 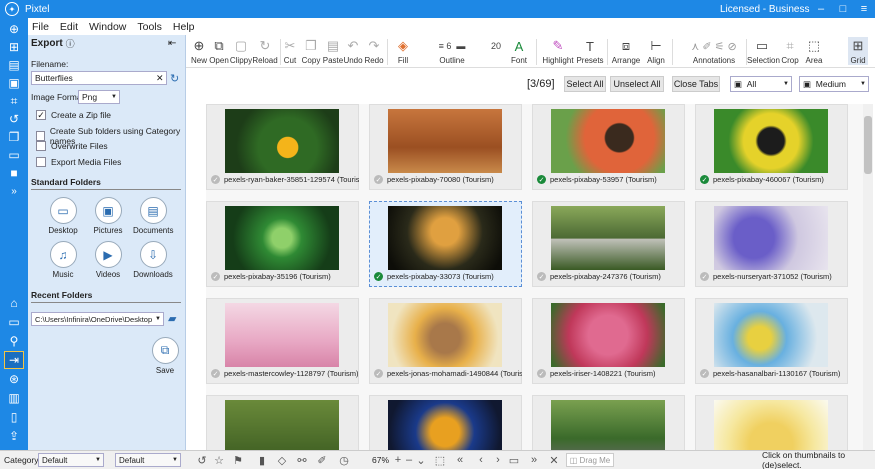 I want to click on thumbnail: ✓ pexels-jonas-mohamadi-1490844 (Tourism), so click(x=445, y=341).